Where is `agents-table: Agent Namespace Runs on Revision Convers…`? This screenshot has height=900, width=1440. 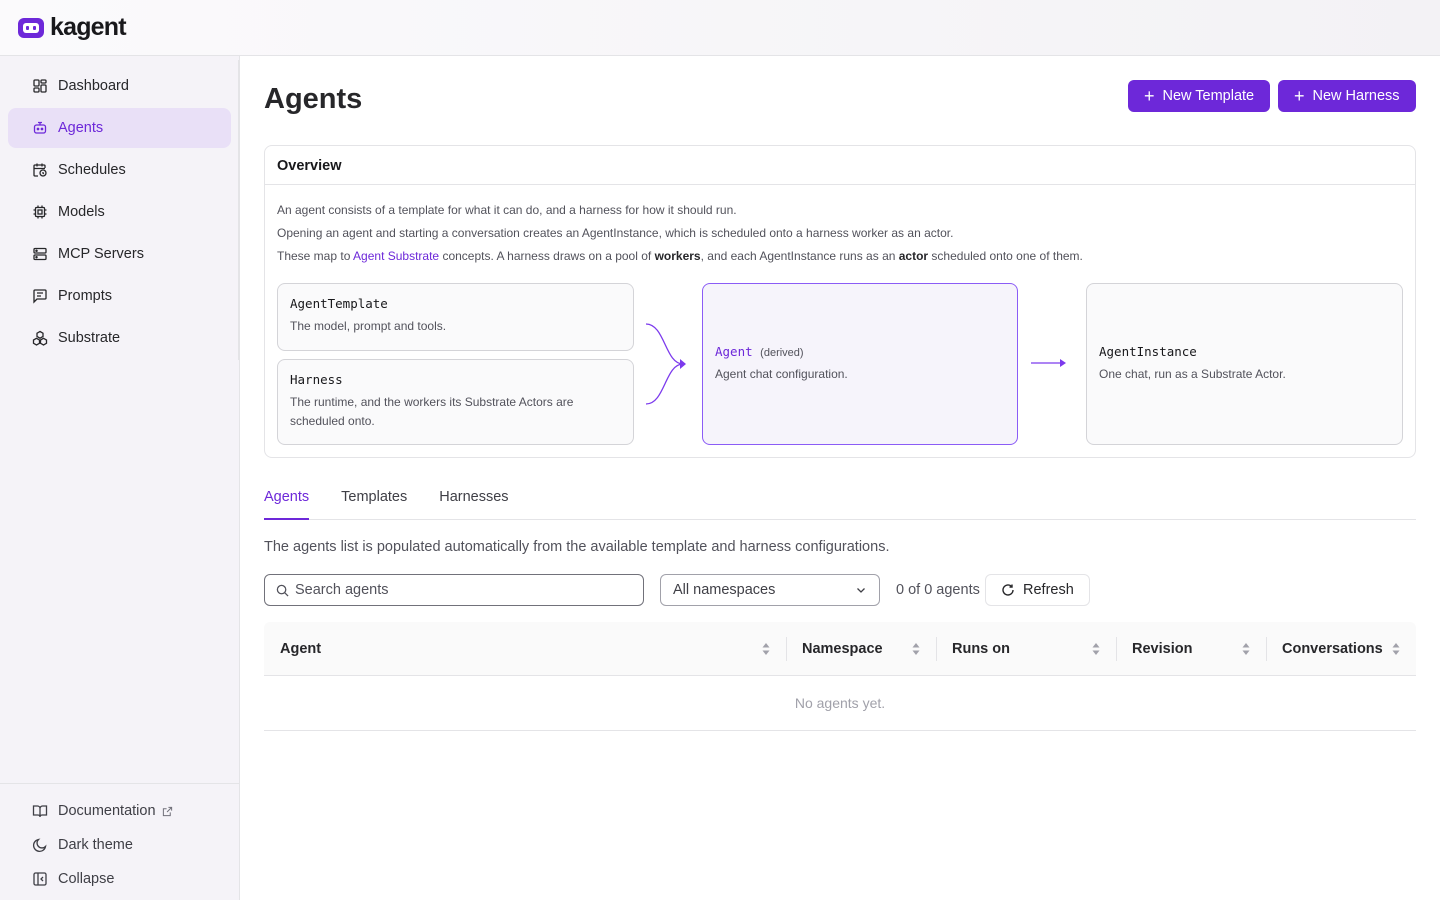
agents-table: Agent Namespace Runs on Revision Convers… is located at coordinates (840, 677).